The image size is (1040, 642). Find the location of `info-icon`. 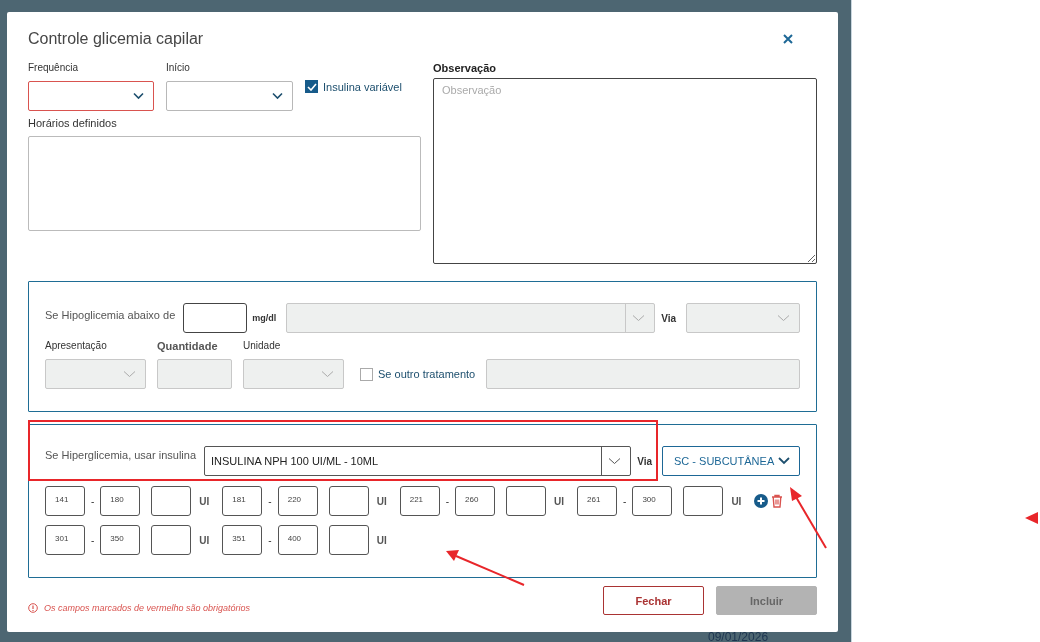

info-icon is located at coordinates (33, 607).